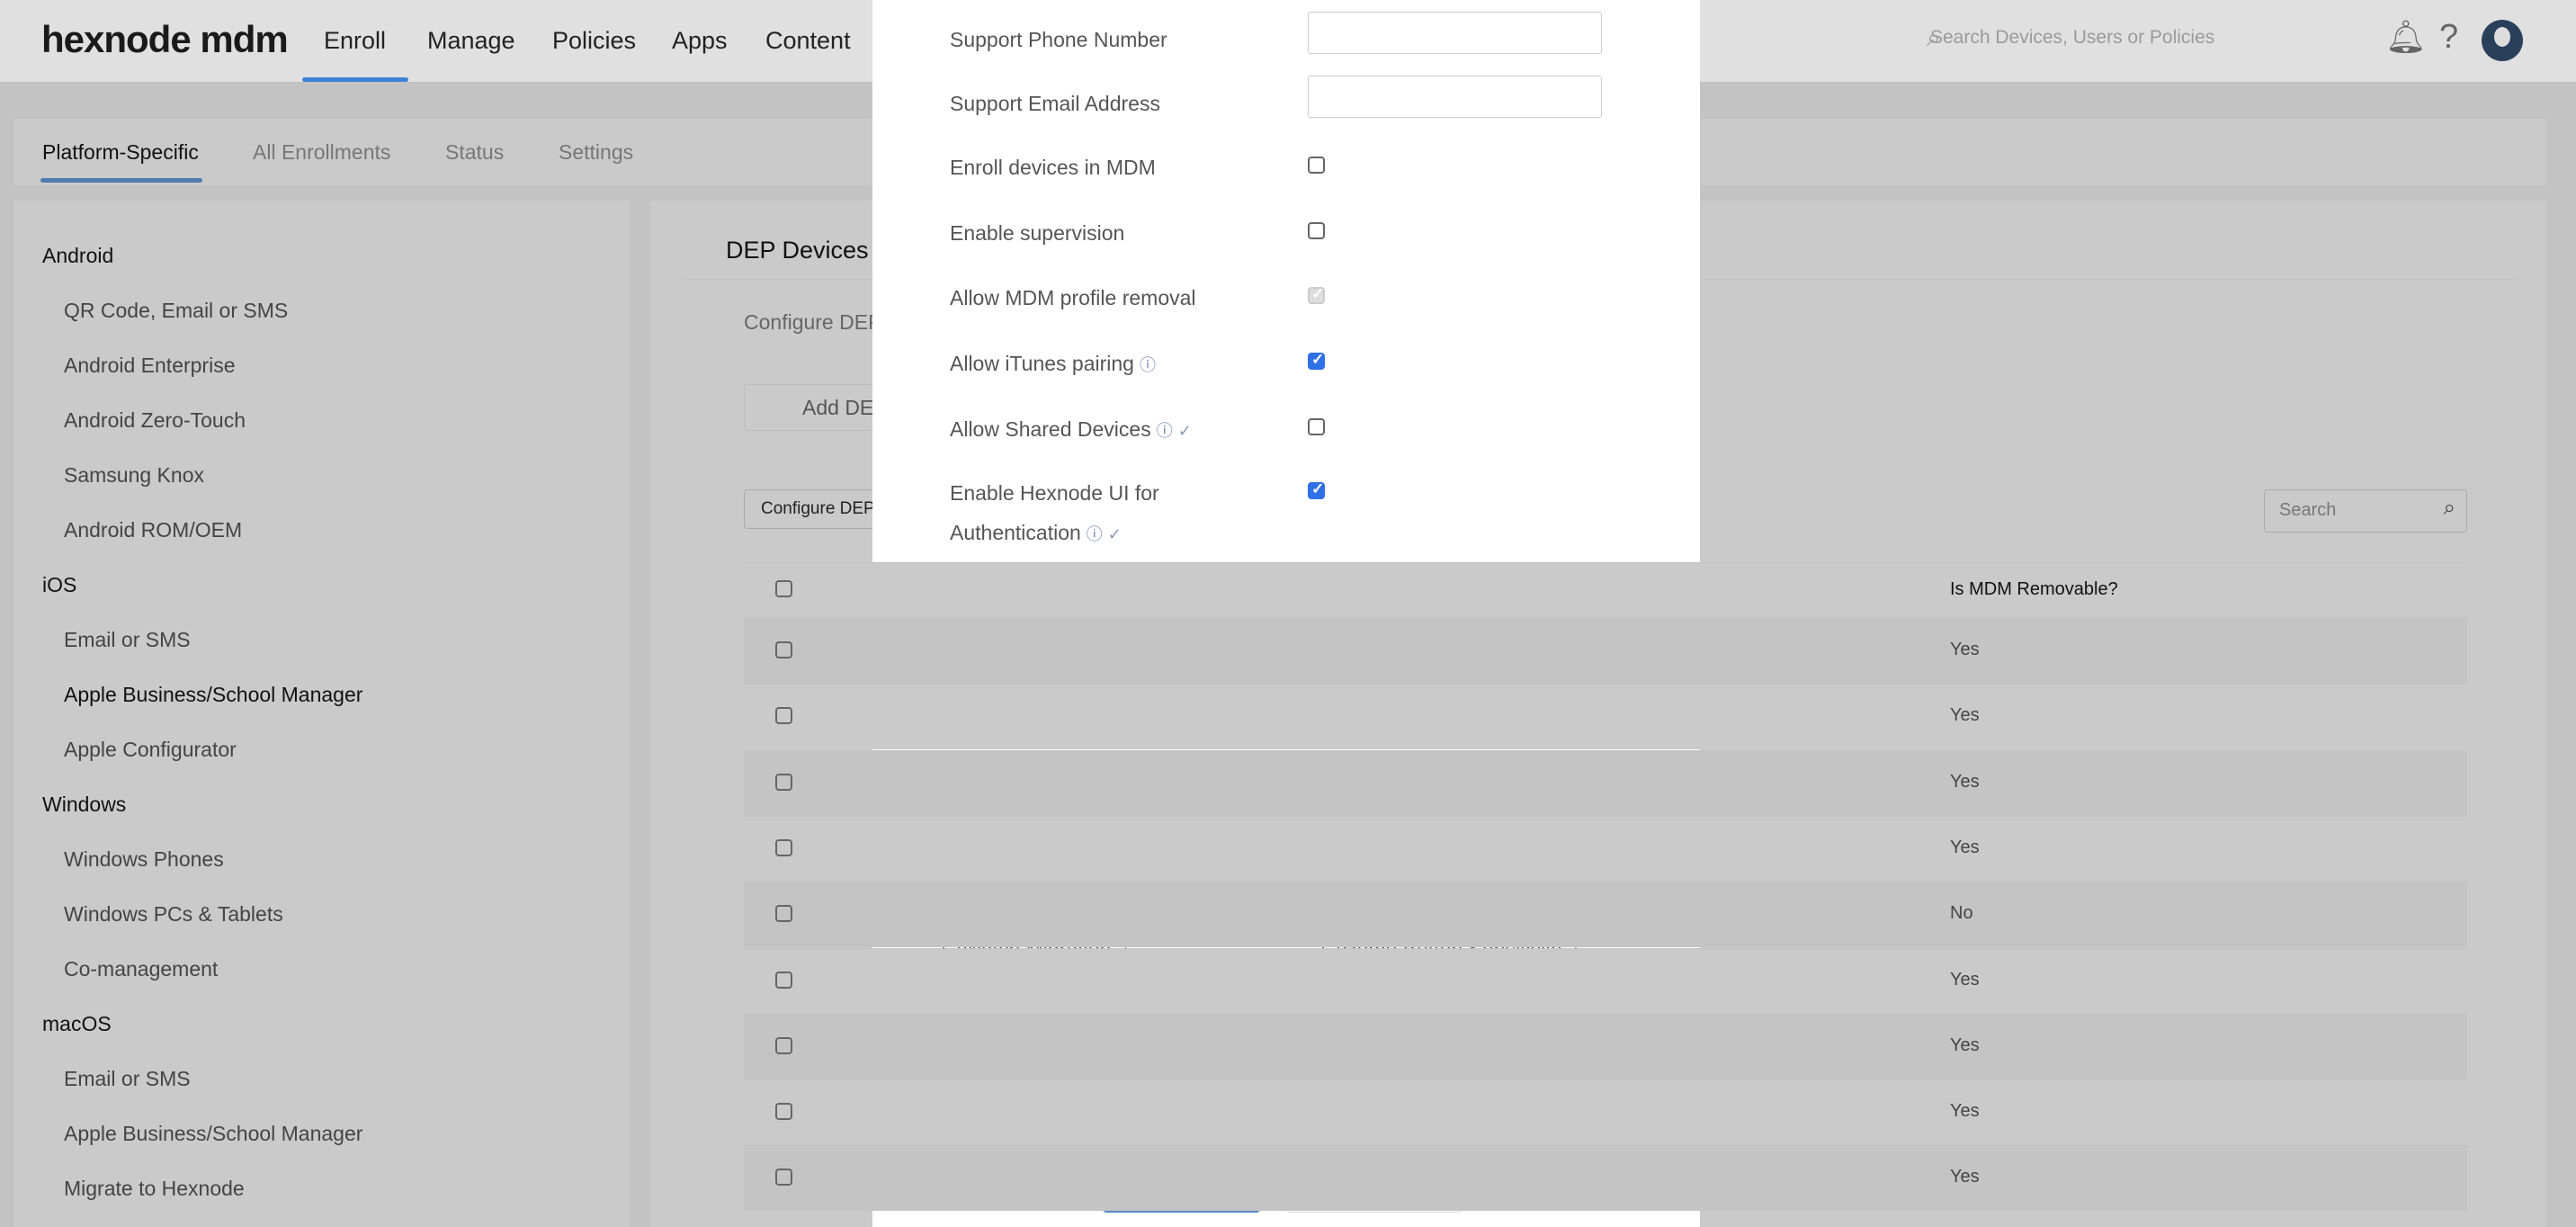  I want to click on option-text: Allow MDM profile removal, so click(1073, 297).